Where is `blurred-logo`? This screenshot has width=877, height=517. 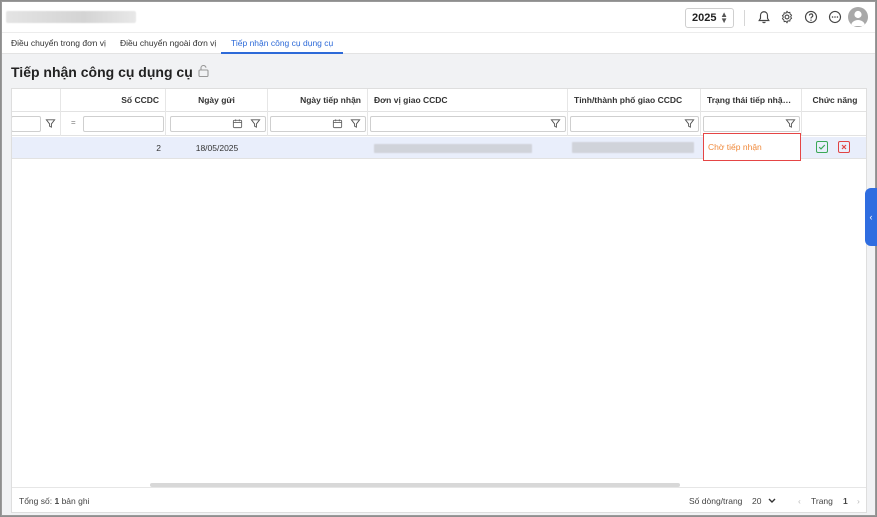 blurred-logo is located at coordinates (71, 17).